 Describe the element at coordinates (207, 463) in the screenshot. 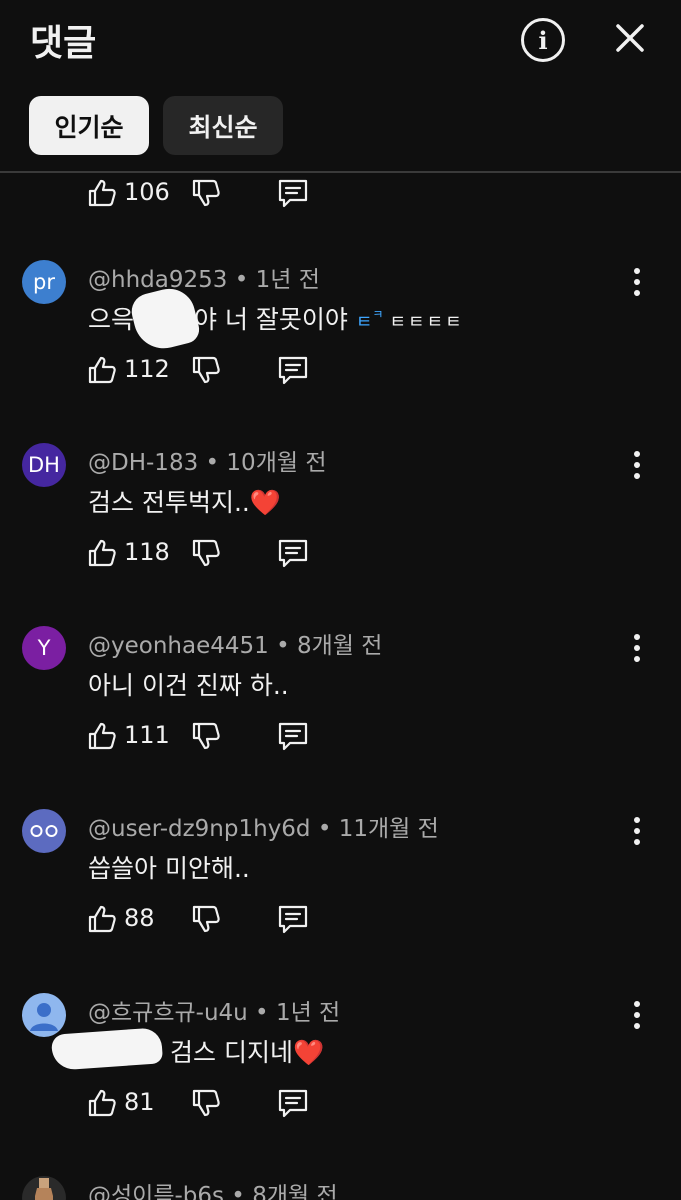

I see `comment-meta: @DH-183 • 10개월 전` at that location.